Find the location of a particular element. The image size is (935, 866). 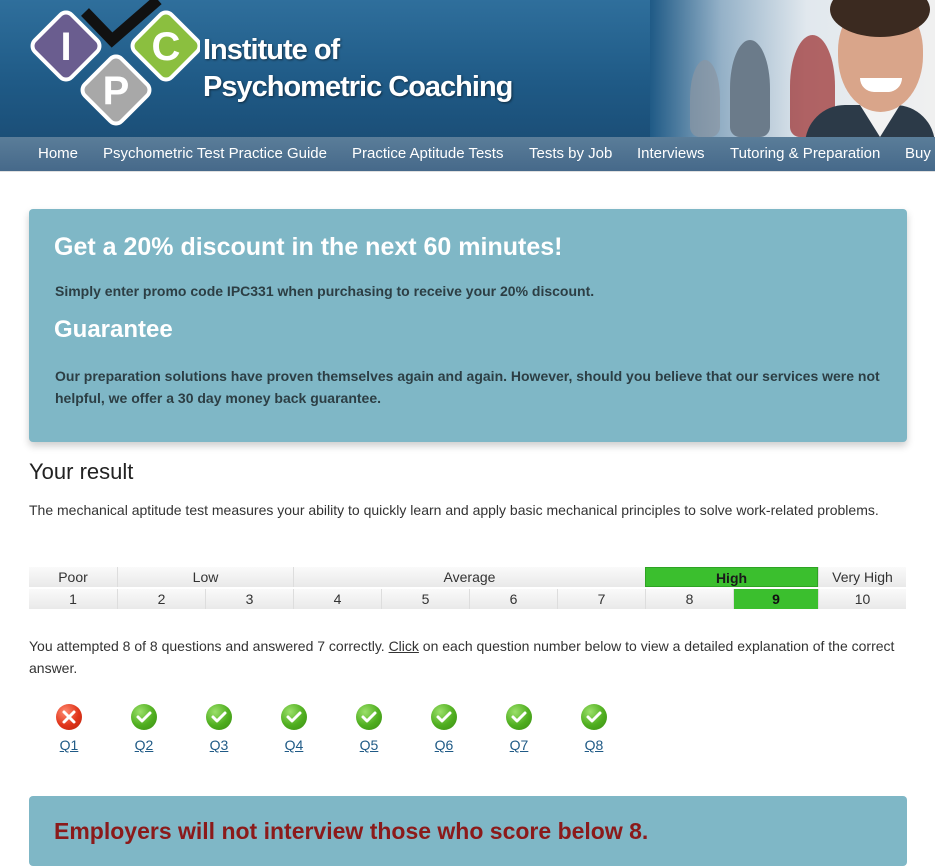

question-item: Q2 is located at coordinates (144, 728).